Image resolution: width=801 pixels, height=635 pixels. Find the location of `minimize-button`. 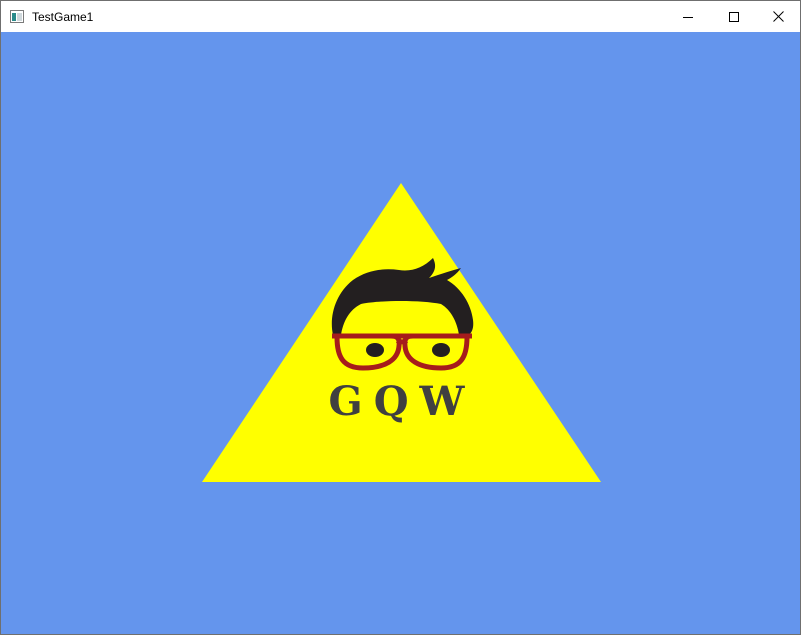

minimize-button is located at coordinates (688, 16).